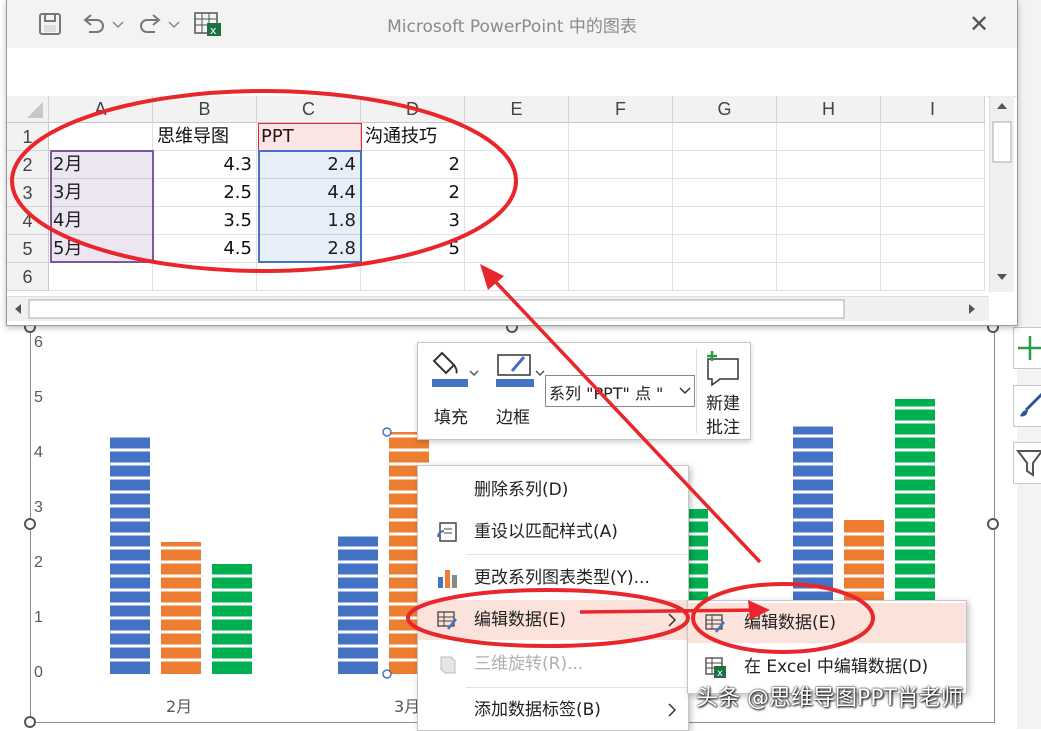 Image resolution: width=1041 pixels, height=731 pixels. What do you see at coordinates (517, 249) in the screenshot?
I see `cell-e5` at bounding box center [517, 249].